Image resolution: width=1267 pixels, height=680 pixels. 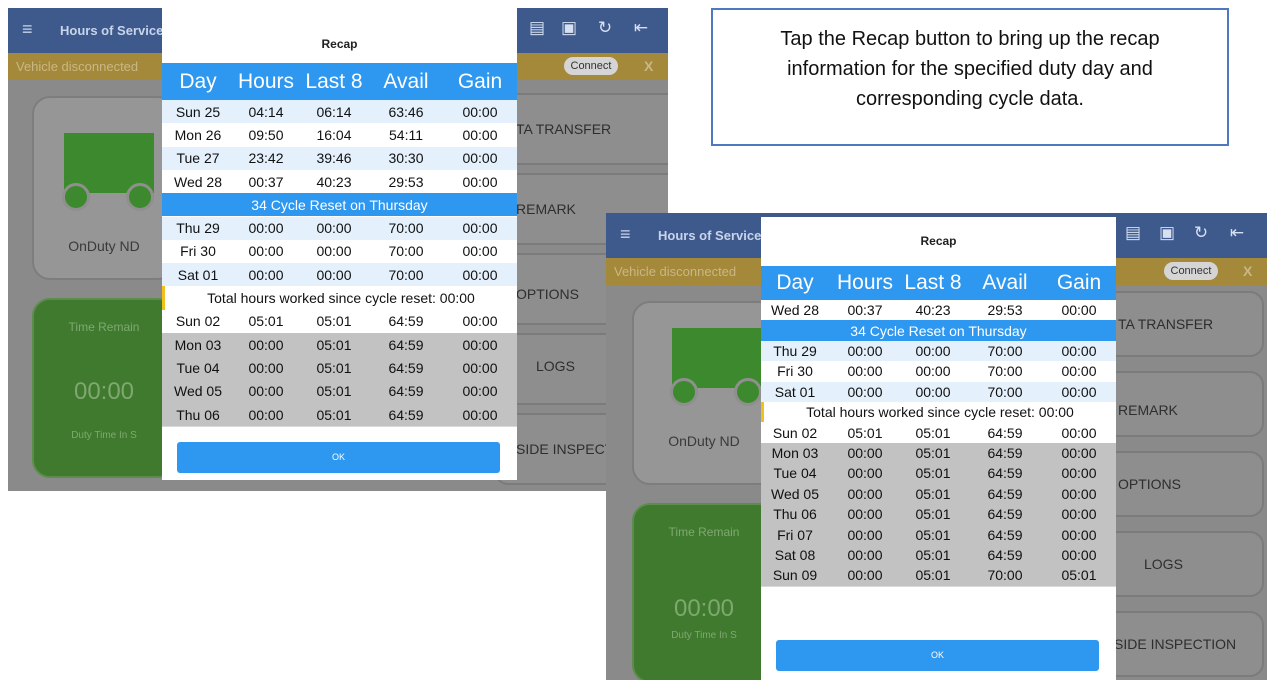 What do you see at coordinates (1178, 484) in the screenshot?
I see `options-button: OPTIONS` at bounding box center [1178, 484].